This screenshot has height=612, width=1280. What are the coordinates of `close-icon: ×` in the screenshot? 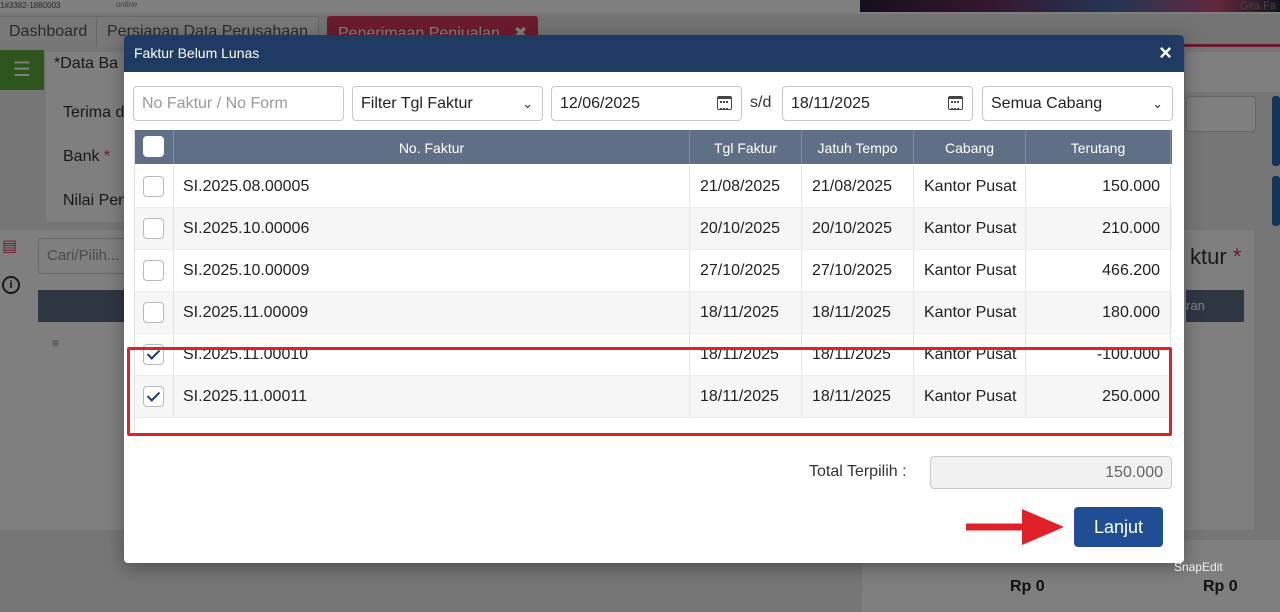 It's located at (1165, 53).